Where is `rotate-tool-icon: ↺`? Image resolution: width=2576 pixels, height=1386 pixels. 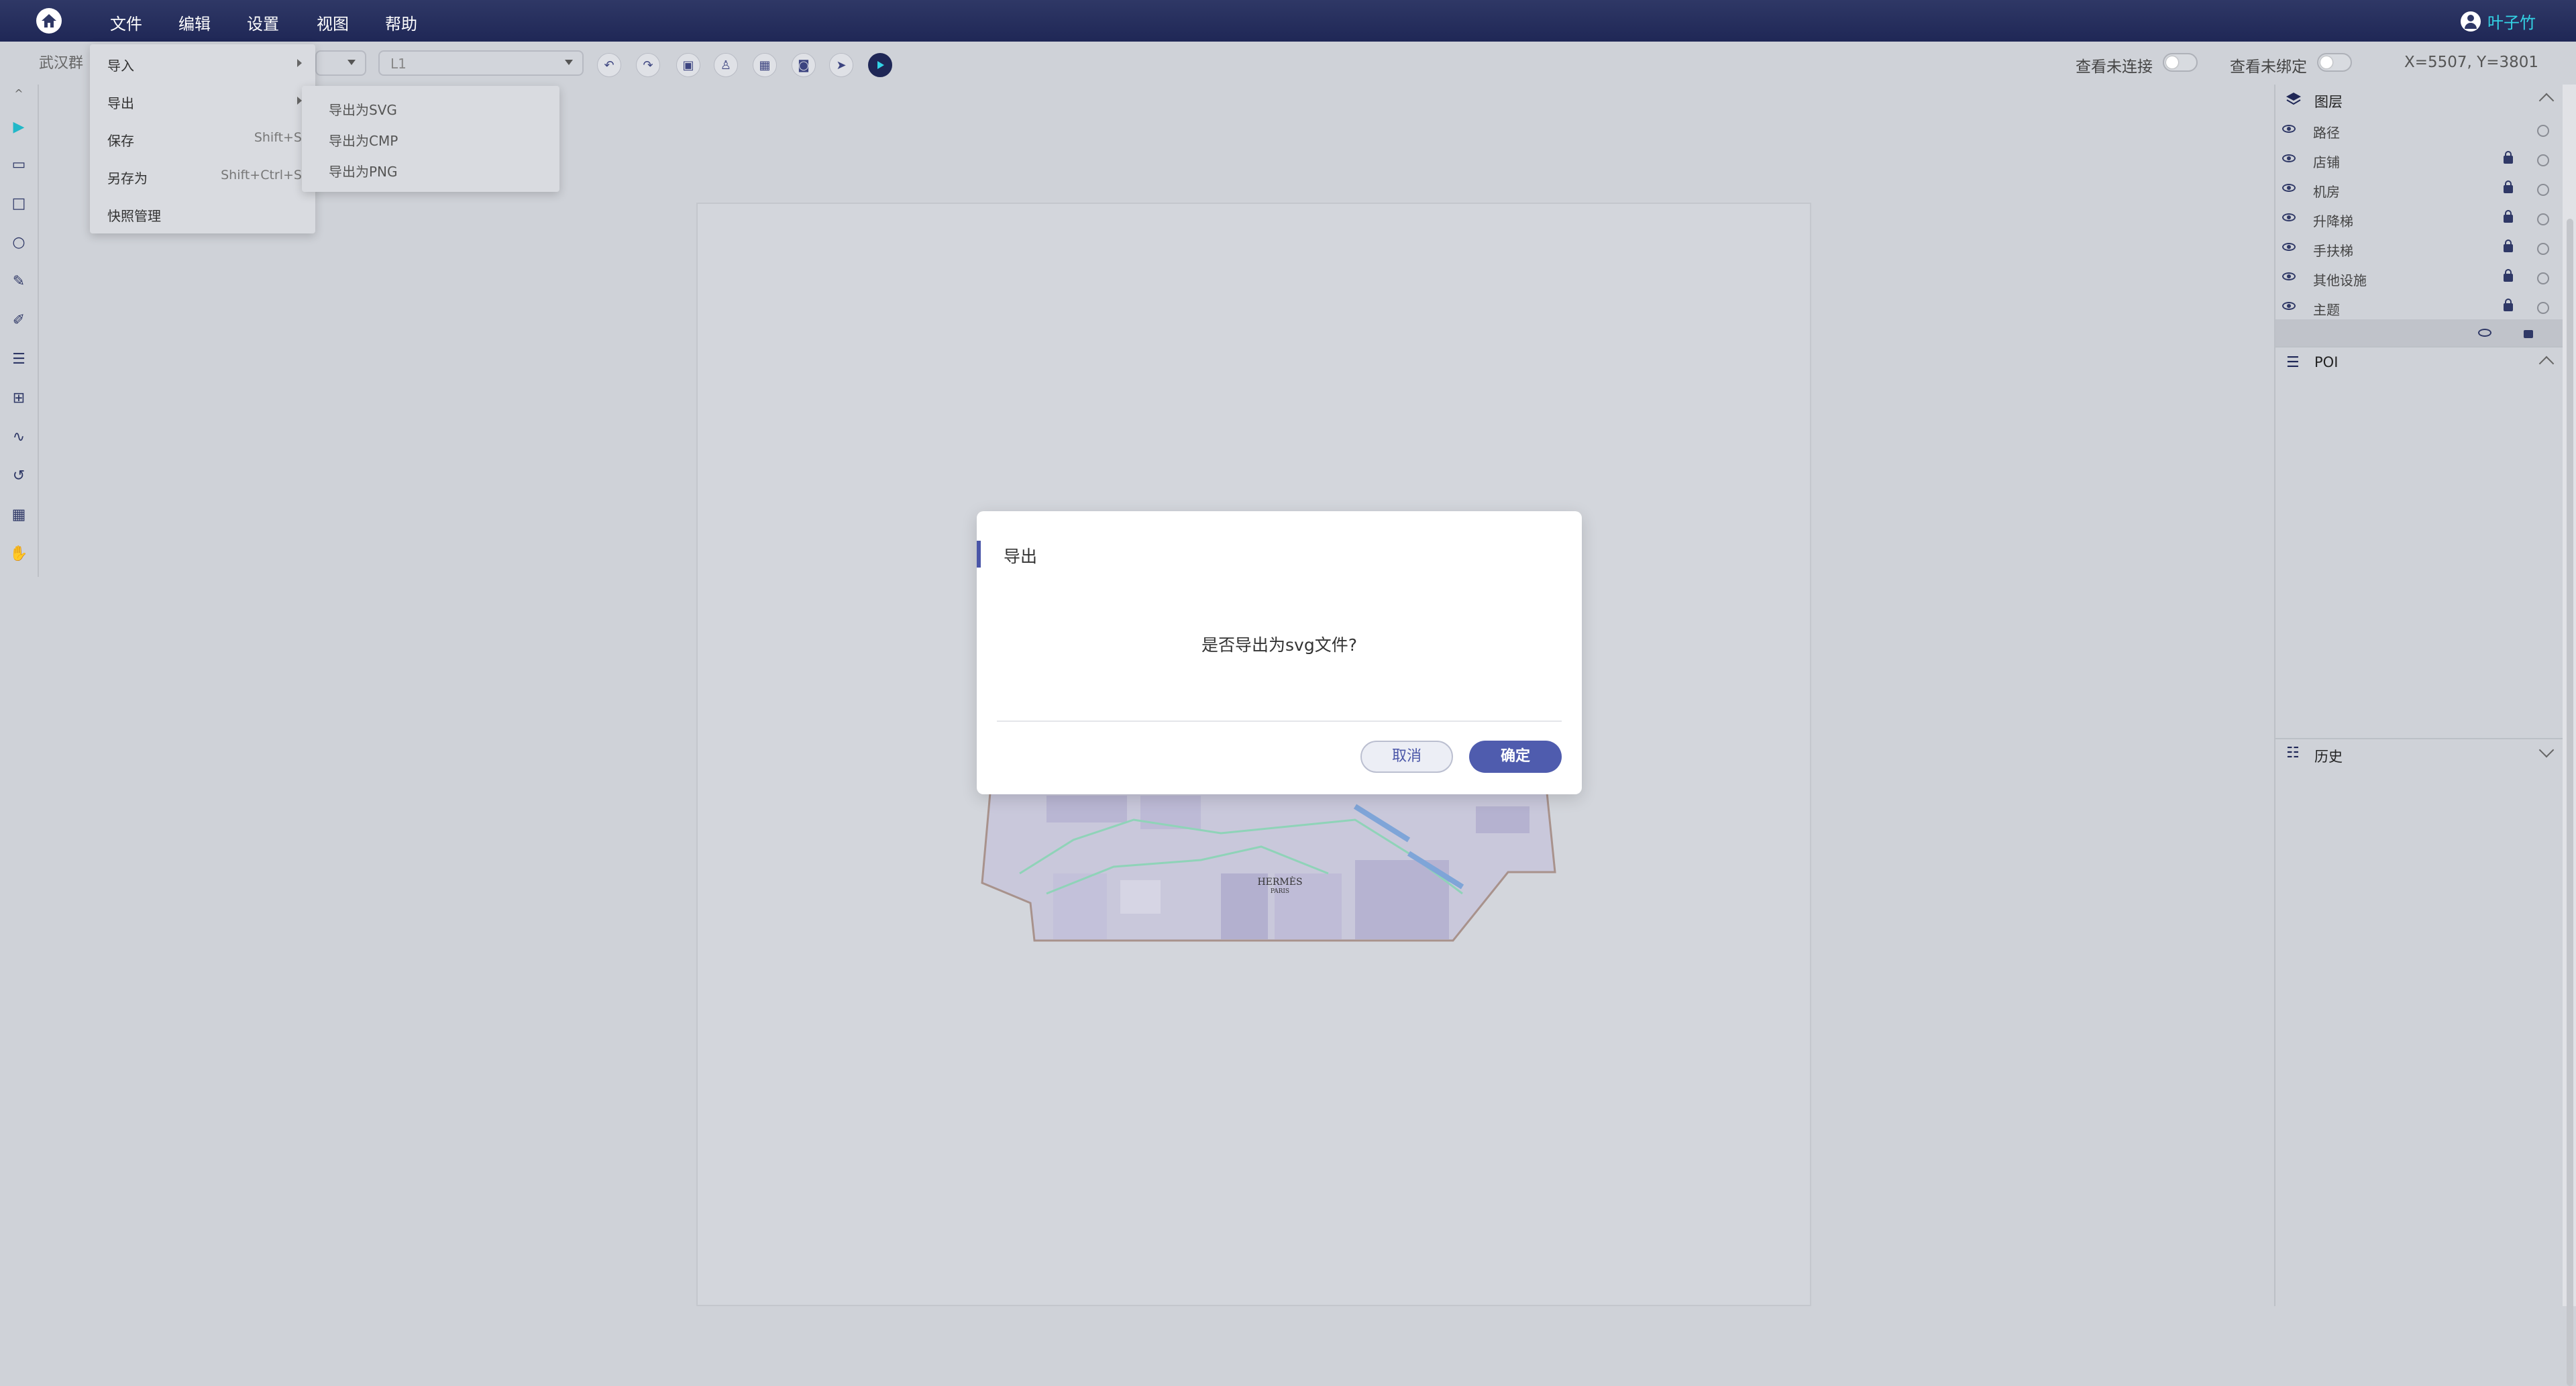 rotate-tool-icon: ↺ is located at coordinates (18, 476).